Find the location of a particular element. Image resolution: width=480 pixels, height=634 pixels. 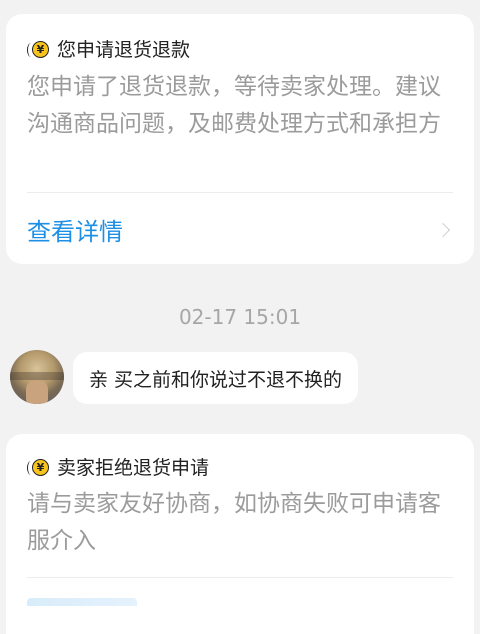

message-timestamp: 02-17 15:01 is located at coordinates (240, 317).